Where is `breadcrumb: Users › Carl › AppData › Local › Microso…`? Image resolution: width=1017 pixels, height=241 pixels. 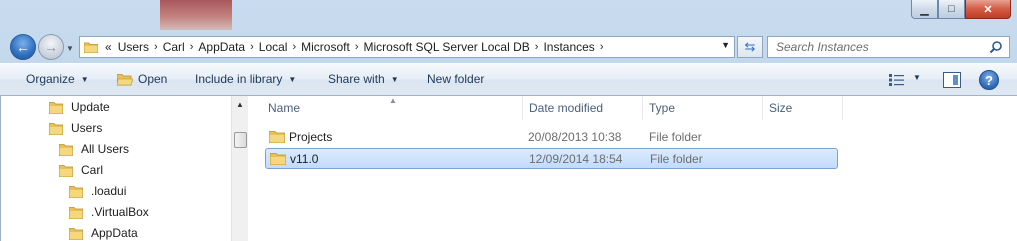 breadcrumb: Users › Carl › AppData › Local › Microso… is located at coordinates (363, 47).